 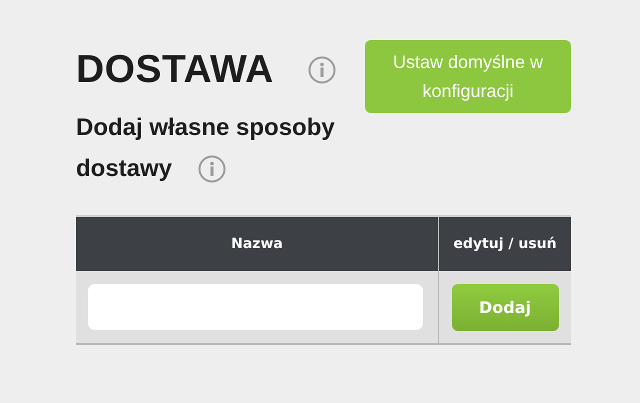 What do you see at coordinates (257, 243) in the screenshot?
I see `column-header: Nazwa` at bounding box center [257, 243].